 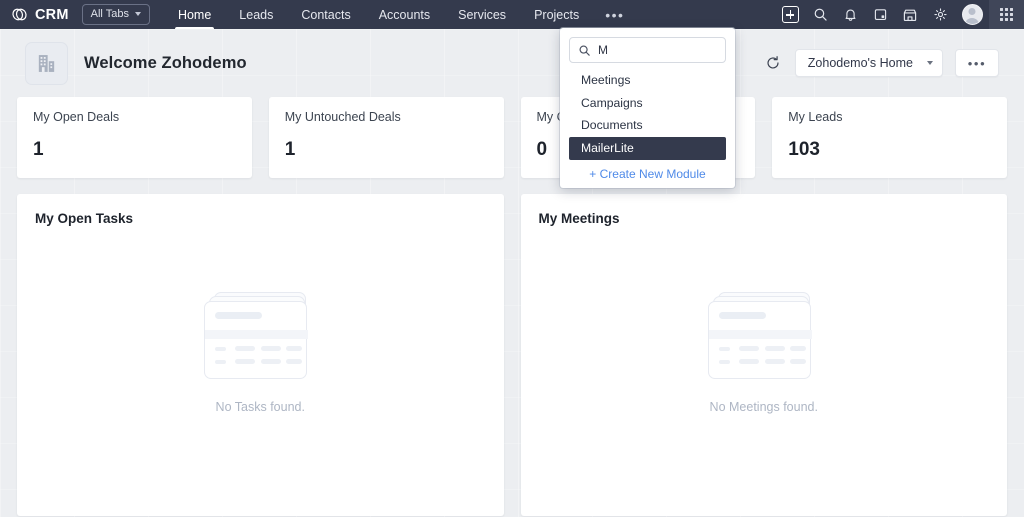 I want to click on brand: CRM, so click(x=39, y=14).